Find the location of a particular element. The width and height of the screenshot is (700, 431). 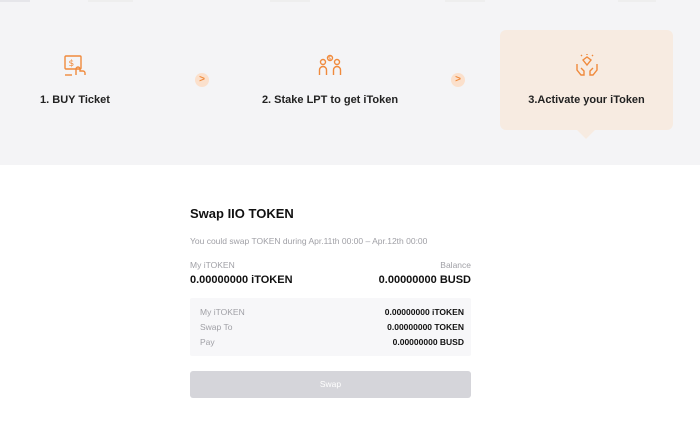

summary-row-swap-to: Swap To 0.00000000 TOKEN is located at coordinates (332, 329).